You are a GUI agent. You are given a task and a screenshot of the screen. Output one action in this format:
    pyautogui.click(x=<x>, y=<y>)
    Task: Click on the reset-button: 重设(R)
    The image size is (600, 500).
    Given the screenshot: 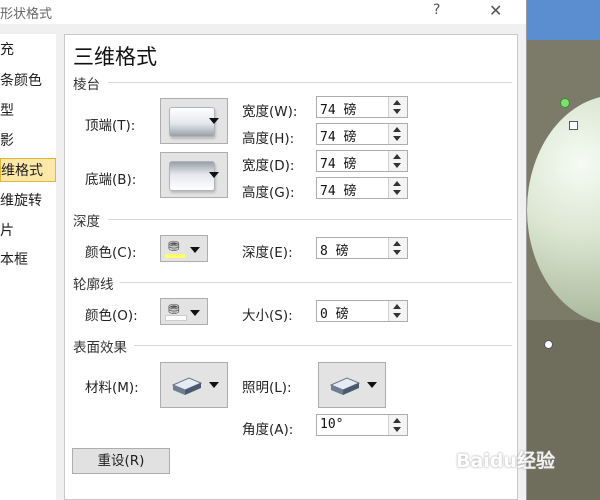 What is the action you would take?
    pyautogui.click(x=121, y=461)
    